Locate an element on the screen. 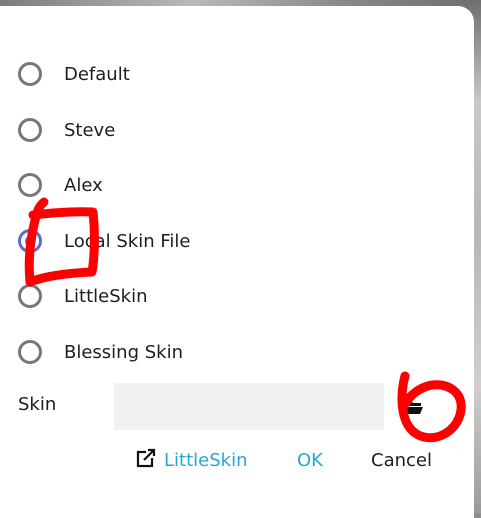 The width and height of the screenshot is (481, 518). radio-option-blessing-skin: Blessing Skin is located at coordinates (100, 352).